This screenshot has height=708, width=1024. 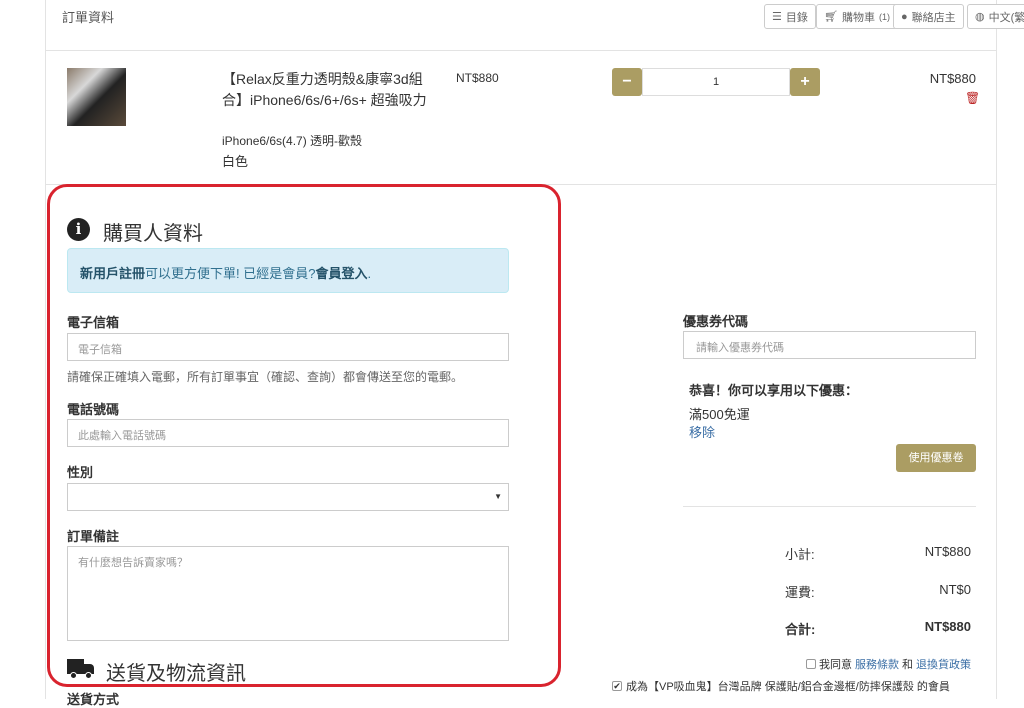 What do you see at coordinates (928, 16) in the screenshot?
I see `contact-button: ● 聯絡店主` at bounding box center [928, 16].